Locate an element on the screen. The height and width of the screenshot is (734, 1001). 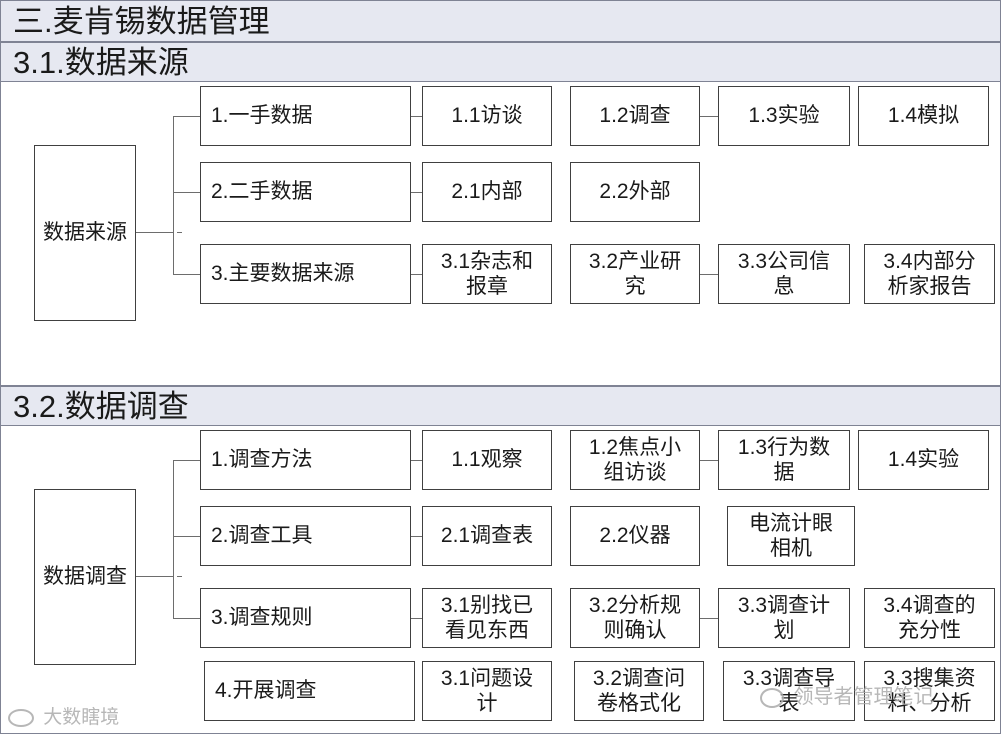
leaf-node: 1.1观察 is located at coordinates (487, 460).